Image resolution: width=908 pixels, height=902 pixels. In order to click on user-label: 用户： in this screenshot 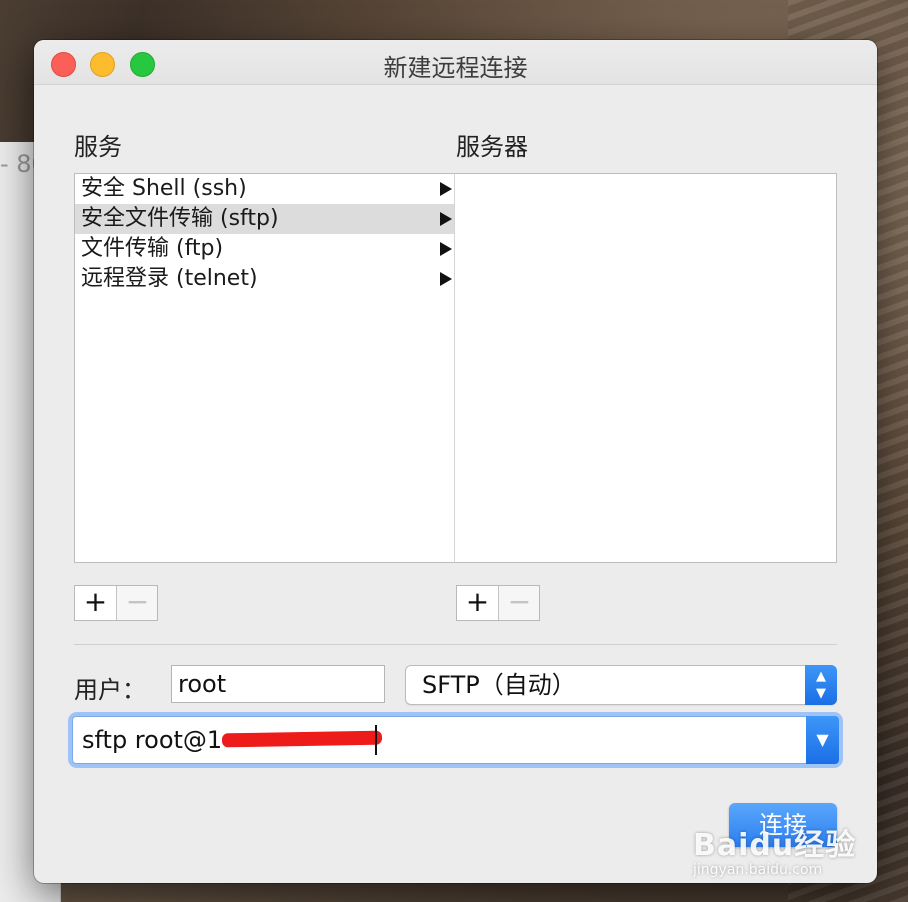, I will do `click(110, 690)`.